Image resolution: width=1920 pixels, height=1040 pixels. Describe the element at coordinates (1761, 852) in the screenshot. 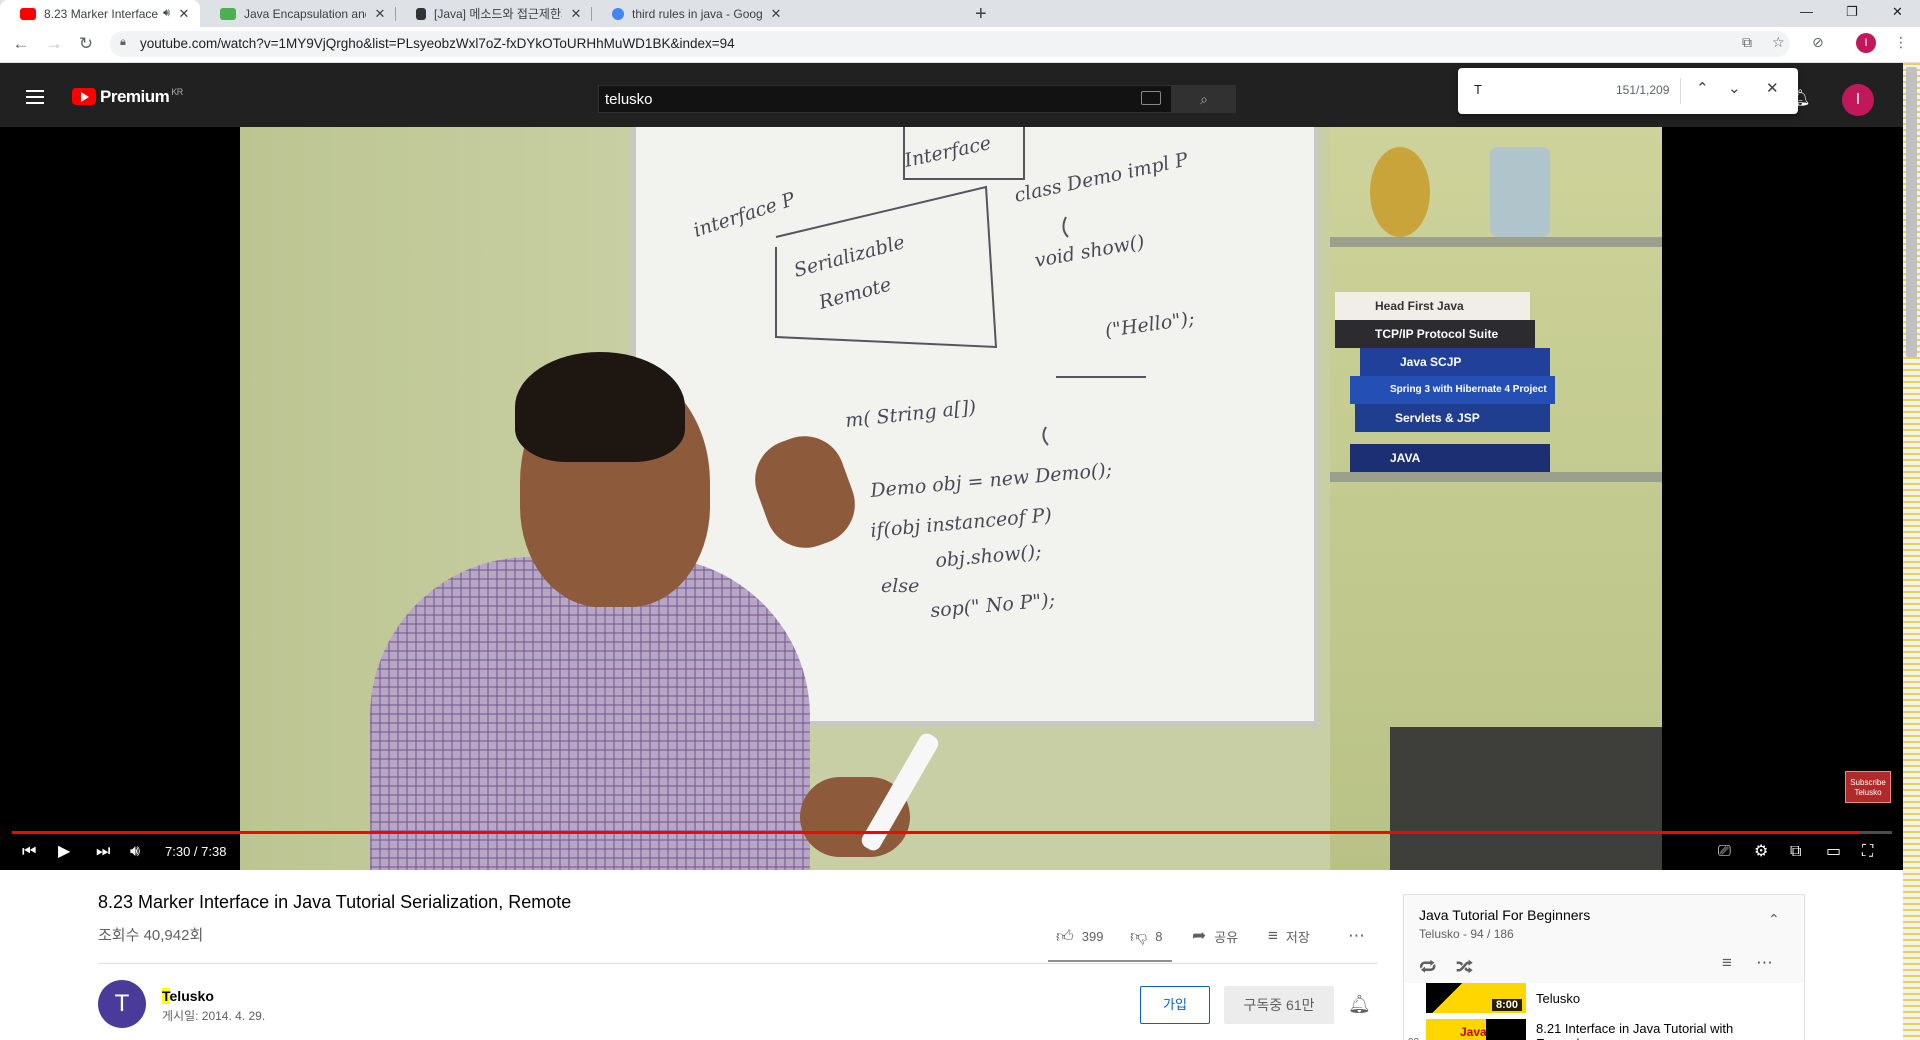

I see `settings-icon: ⚙︎` at that location.